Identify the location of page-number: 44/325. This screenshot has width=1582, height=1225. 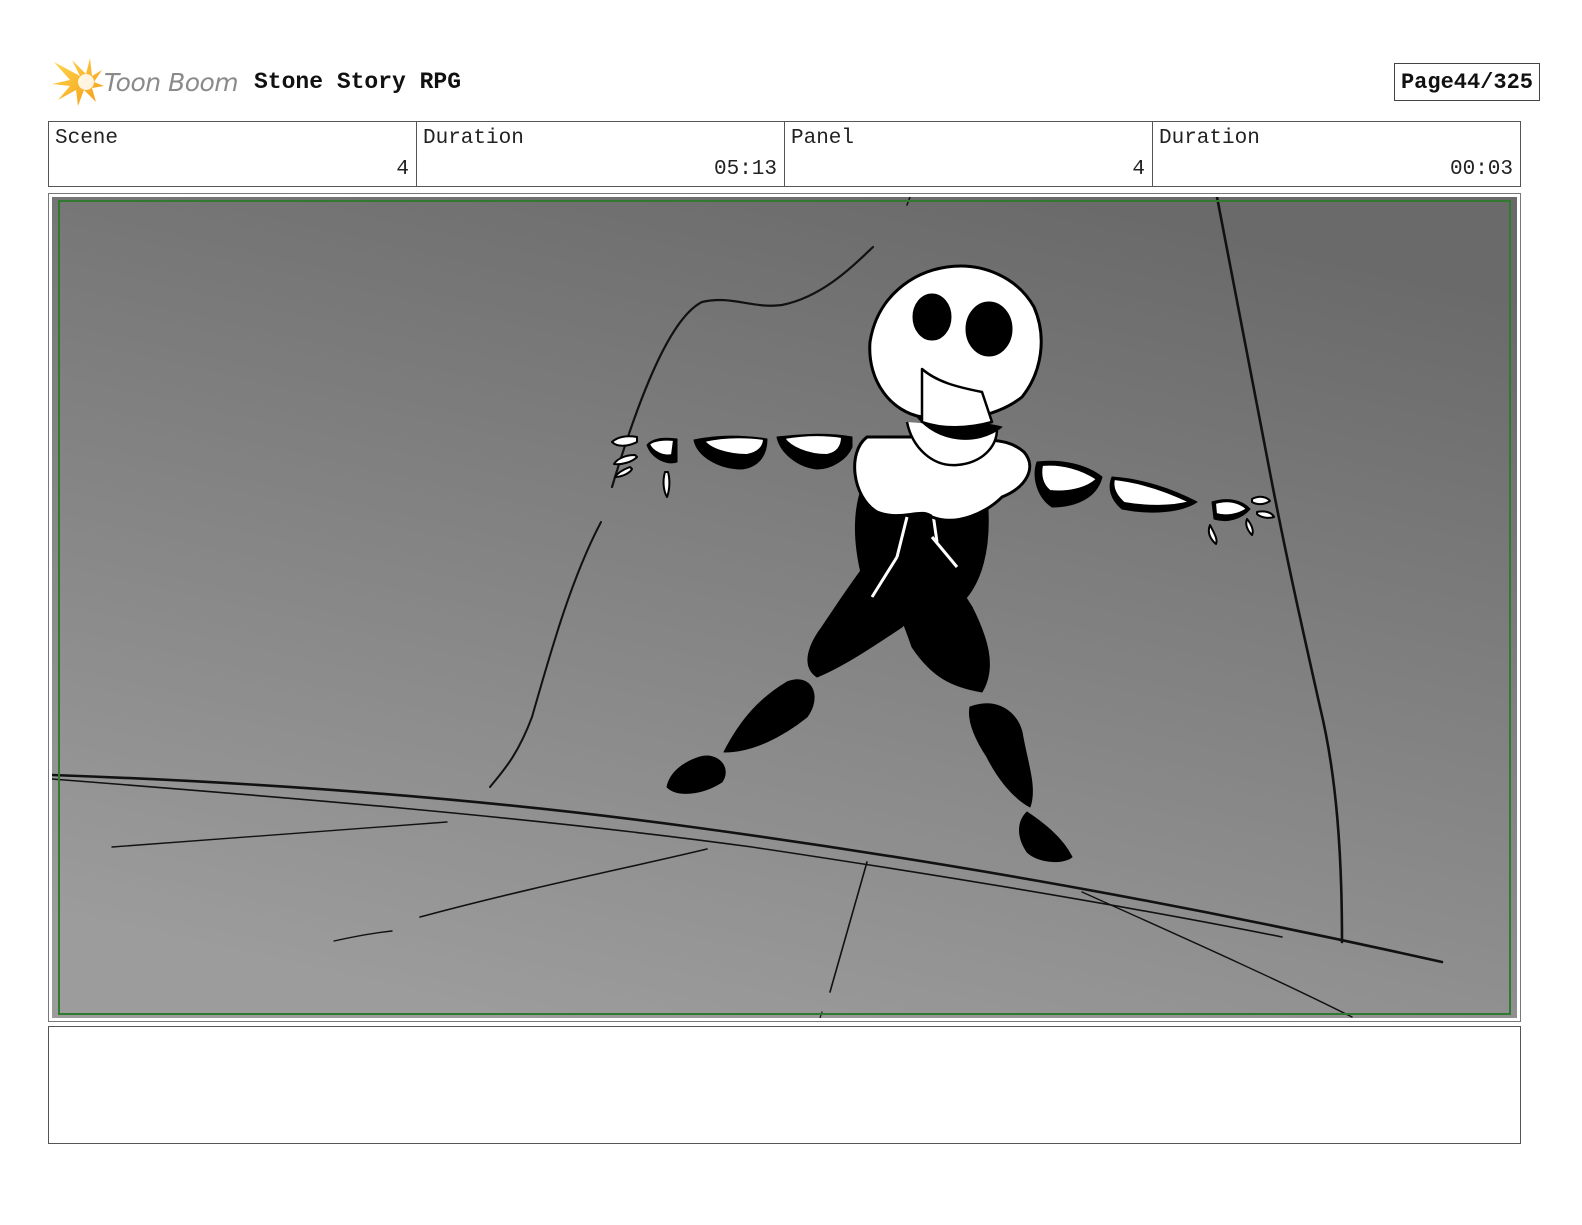
(1493, 82).